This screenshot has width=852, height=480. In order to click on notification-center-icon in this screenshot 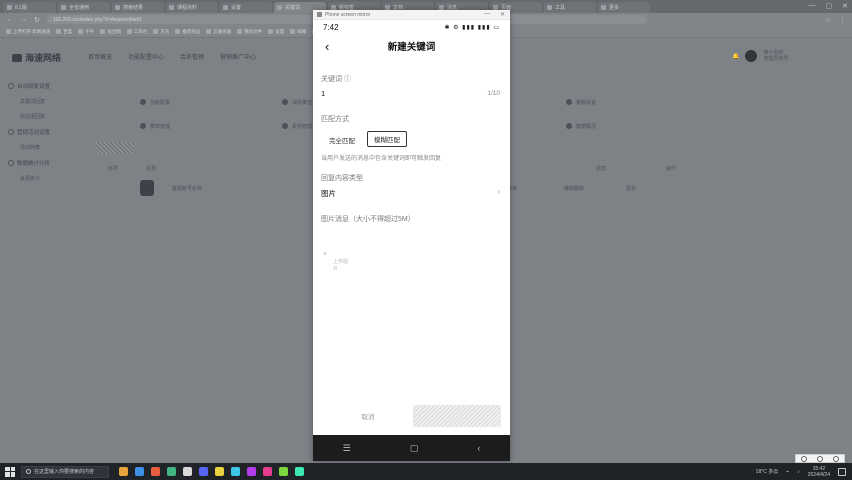, I will do `click(842, 471)`.